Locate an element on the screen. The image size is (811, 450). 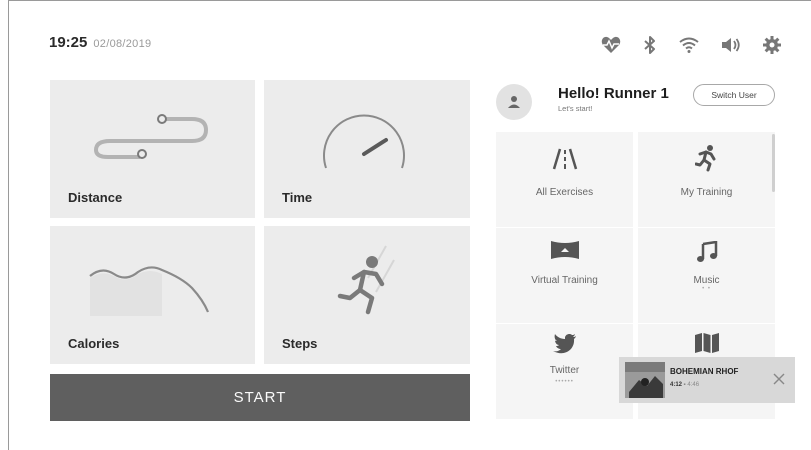
scrollbar is located at coordinates (773, 163).